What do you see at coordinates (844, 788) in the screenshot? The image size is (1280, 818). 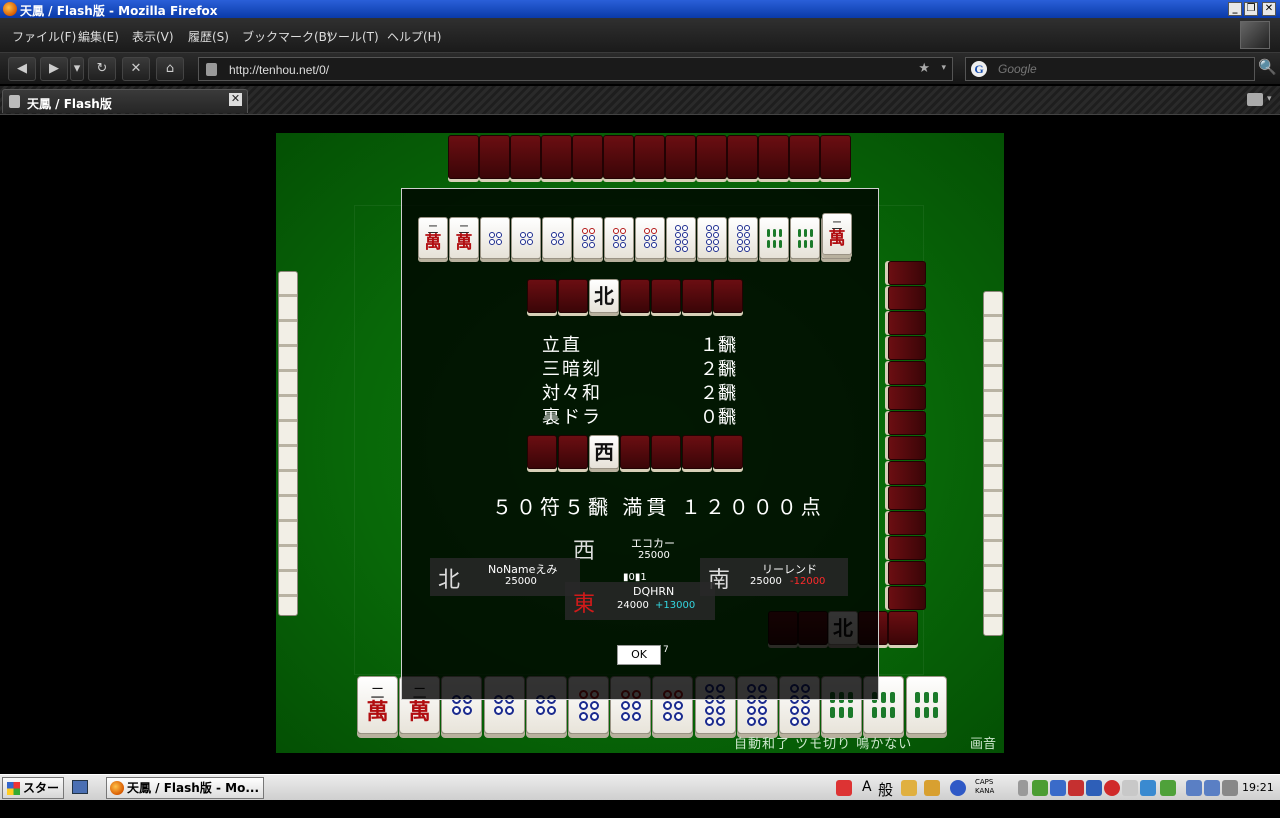 I see `ime-toolbar-icon` at bounding box center [844, 788].